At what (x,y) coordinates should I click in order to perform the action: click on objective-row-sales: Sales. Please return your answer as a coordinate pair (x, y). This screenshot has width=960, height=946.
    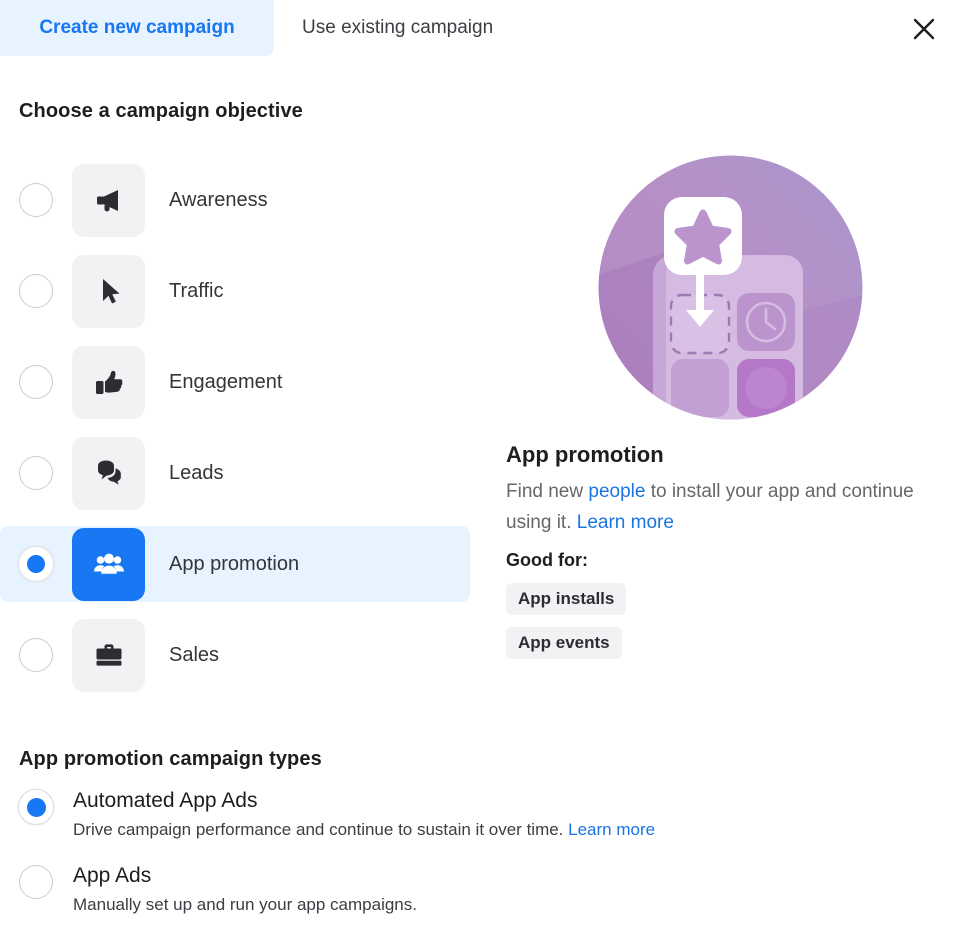
    Looking at the image, I should click on (235, 655).